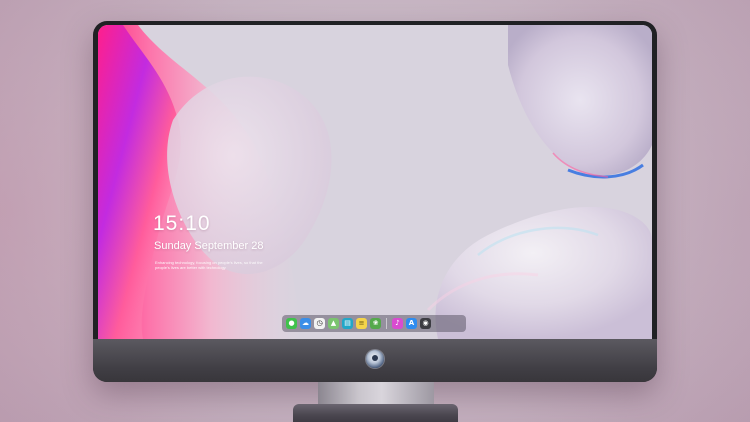  I want to click on monitor-chin, so click(375, 360).